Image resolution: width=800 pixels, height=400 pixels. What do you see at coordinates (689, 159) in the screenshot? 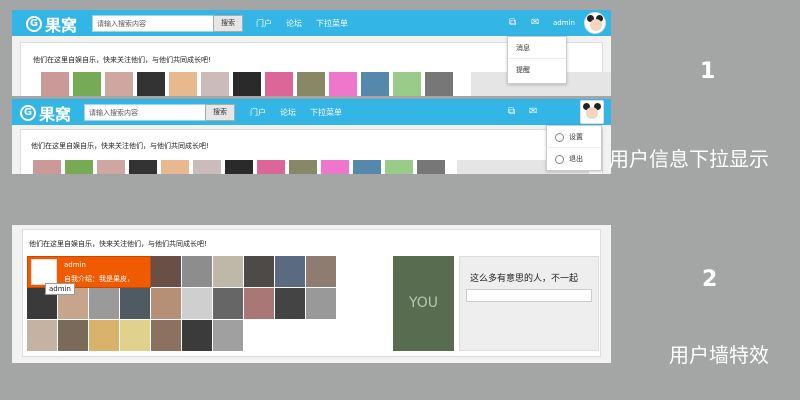
I see `caption-dropdown: 用户信息下拉显示` at bounding box center [689, 159].